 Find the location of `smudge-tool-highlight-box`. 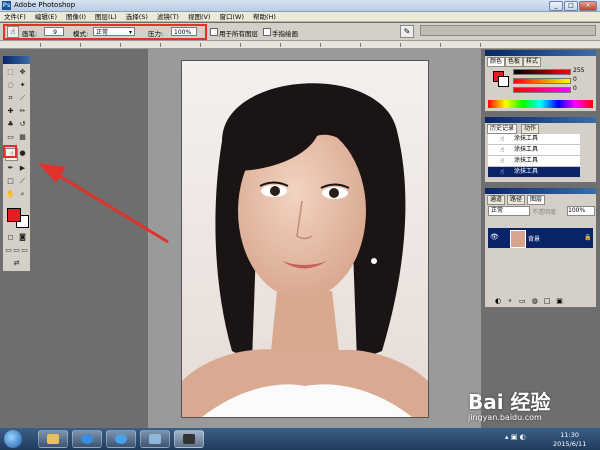

smudge-tool-highlight-box is located at coordinates (10, 151).